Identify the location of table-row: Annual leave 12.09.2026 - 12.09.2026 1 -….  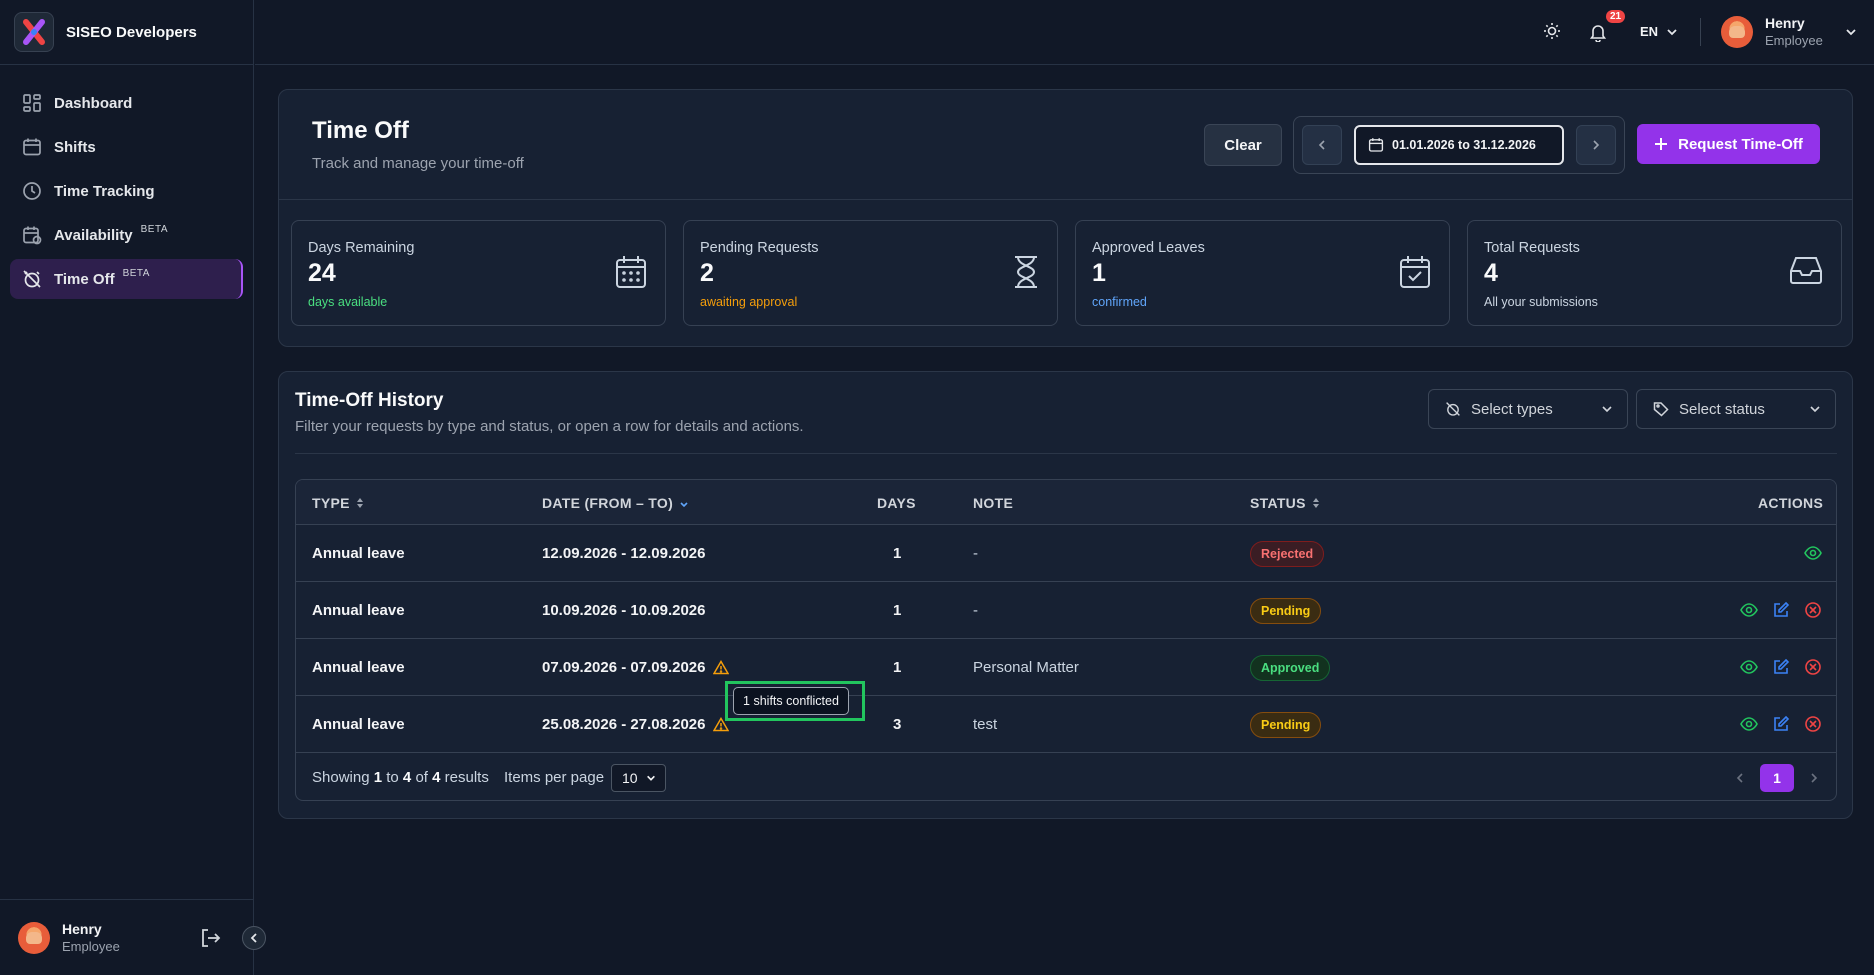
(1066, 553).